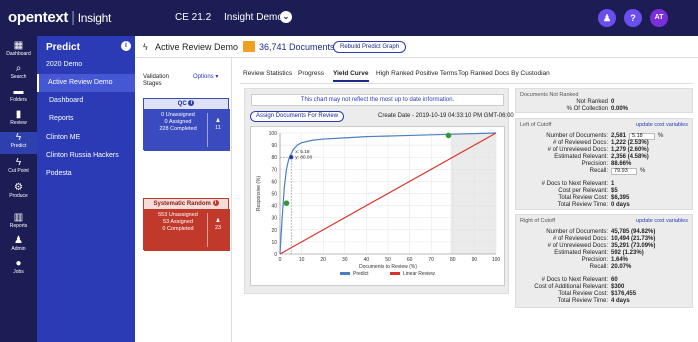 The width and height of the screenshot is (698, 342). What do you see at coordinates (274, 182) in the screenshot?
I see `y-tick-label: 60` at bounding box center [274, 182].